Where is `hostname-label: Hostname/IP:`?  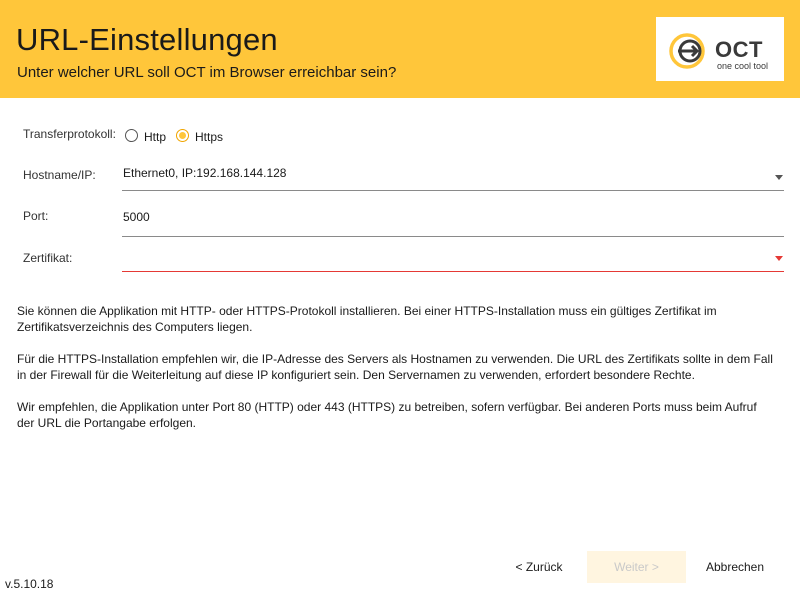
hostname-label: Hostname/IP: is located at coordinates (59, 175).